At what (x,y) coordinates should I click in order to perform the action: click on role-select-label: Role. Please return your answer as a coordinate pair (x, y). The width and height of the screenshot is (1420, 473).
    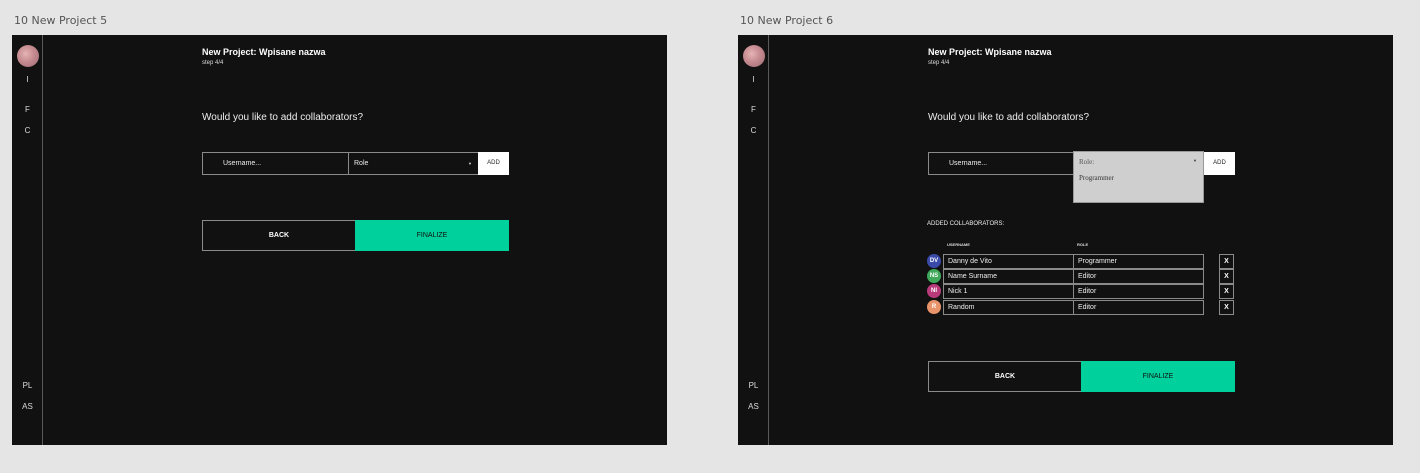
    Looking at the image, I should click on (361, 163).